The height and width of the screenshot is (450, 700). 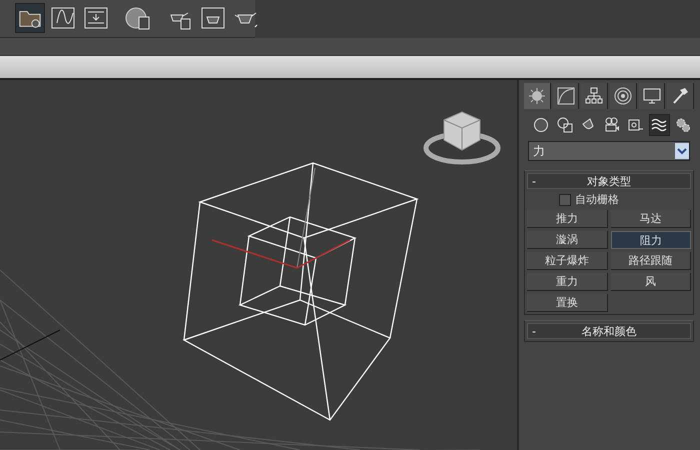 I want to click on gears-icon, so click(x=683, y=125).